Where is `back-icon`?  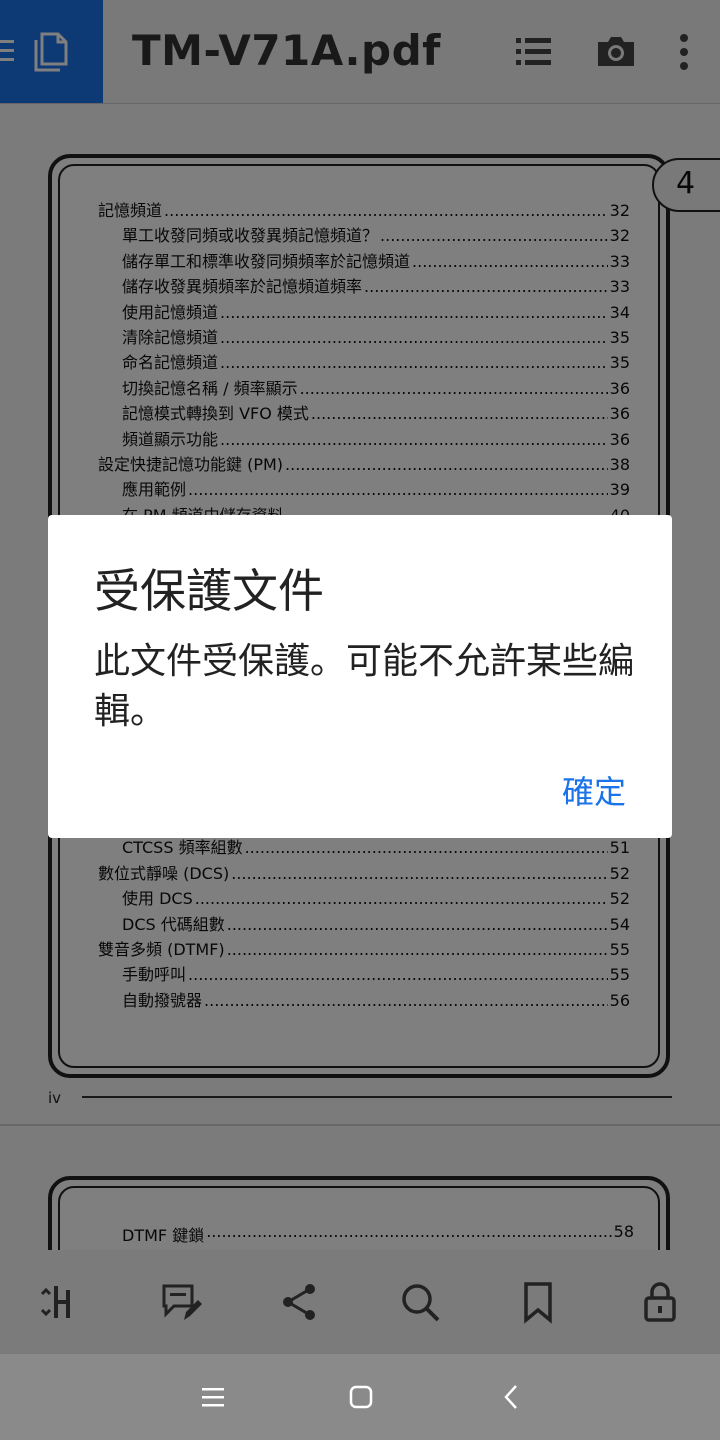 back-icon is located at coordinates (513, 1397).